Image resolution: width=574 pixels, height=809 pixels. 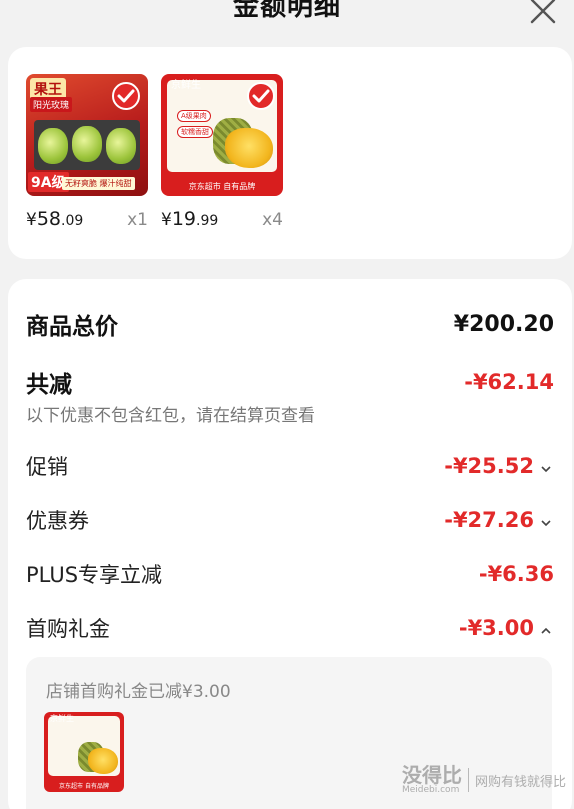 What do you see at coordinates (430, 790) in the screenshot?
I see `watermark-url: Meidebi.com` at bounding box center [430, 790].